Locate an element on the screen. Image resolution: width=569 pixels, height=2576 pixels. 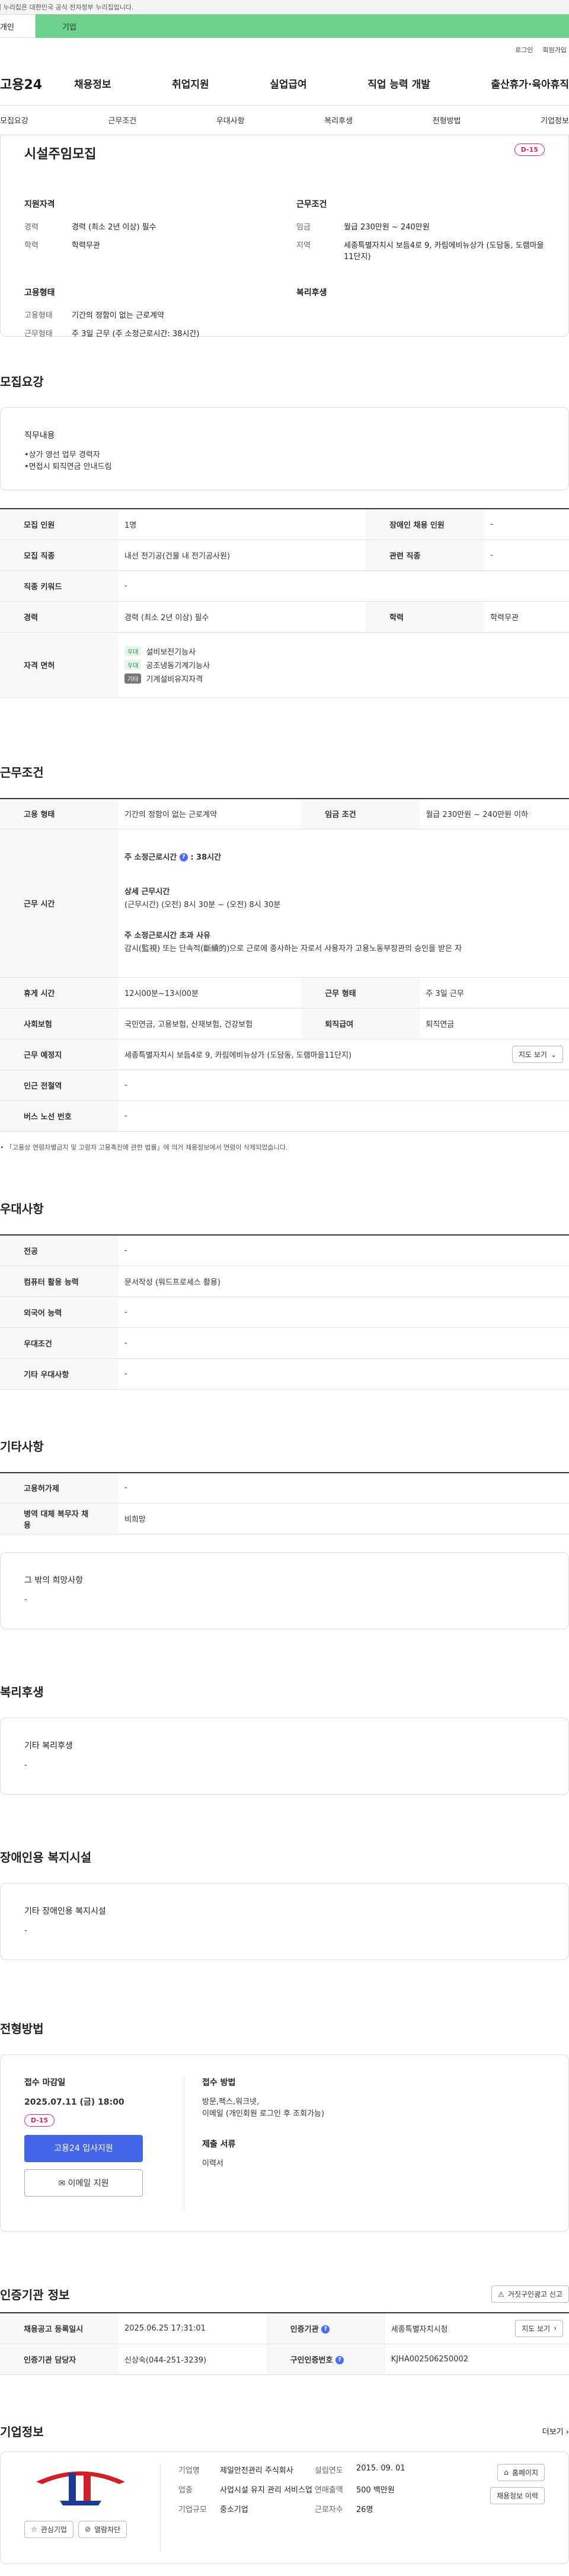
report-ad-button: ⚠ 거짓구인광고 신고 is located at coordinates (530, 2294).